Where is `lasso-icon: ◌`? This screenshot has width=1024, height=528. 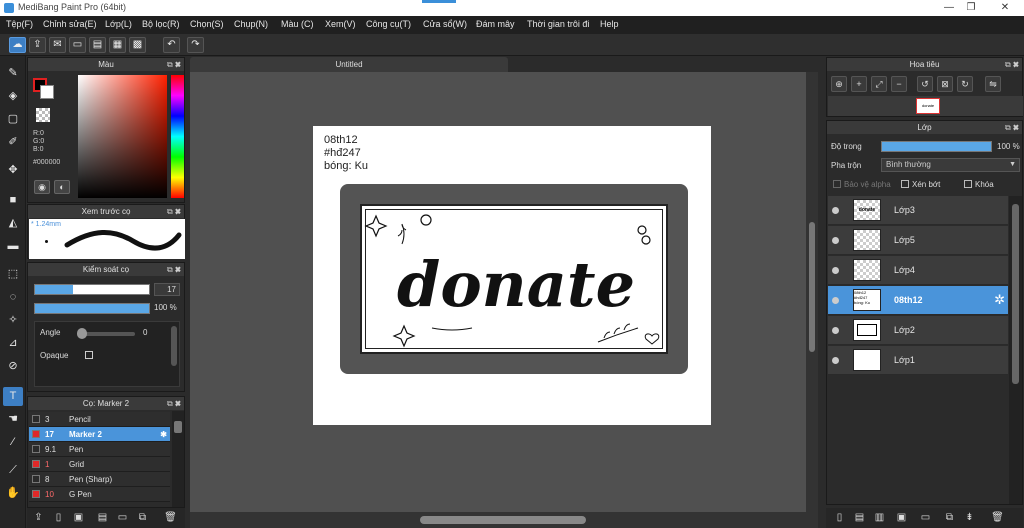 lasso-icon: ◌ is located at coordinates (13, 297).